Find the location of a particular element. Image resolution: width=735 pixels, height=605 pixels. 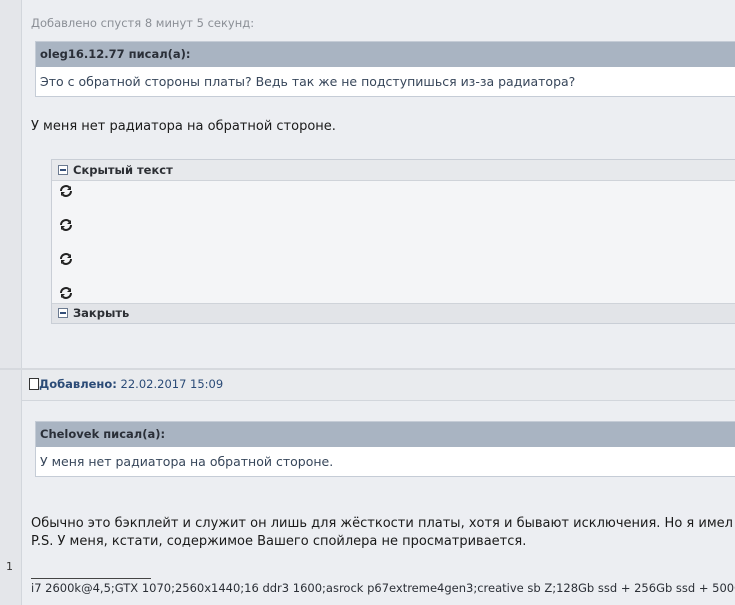

post-2-added: Добавлено: 22.02.2017 15:09 is located at coordinates (131, 384).